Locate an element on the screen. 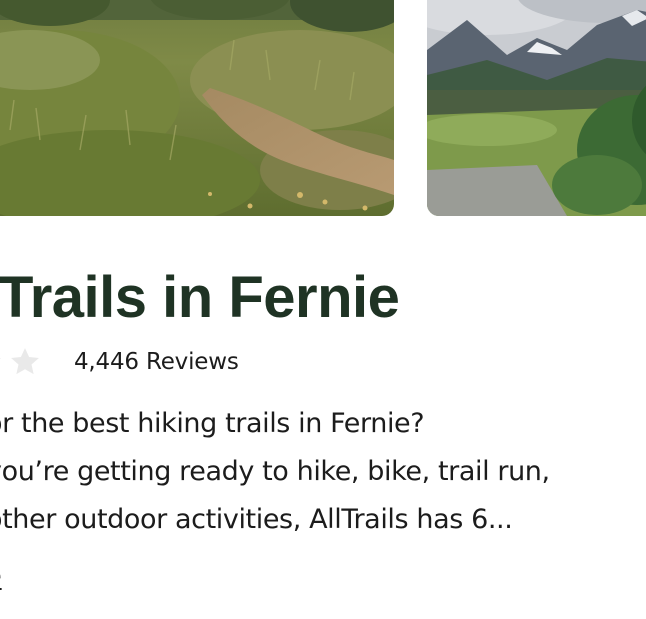  rating-row: 4,446 Reviews is located at coordinates (119, 362).